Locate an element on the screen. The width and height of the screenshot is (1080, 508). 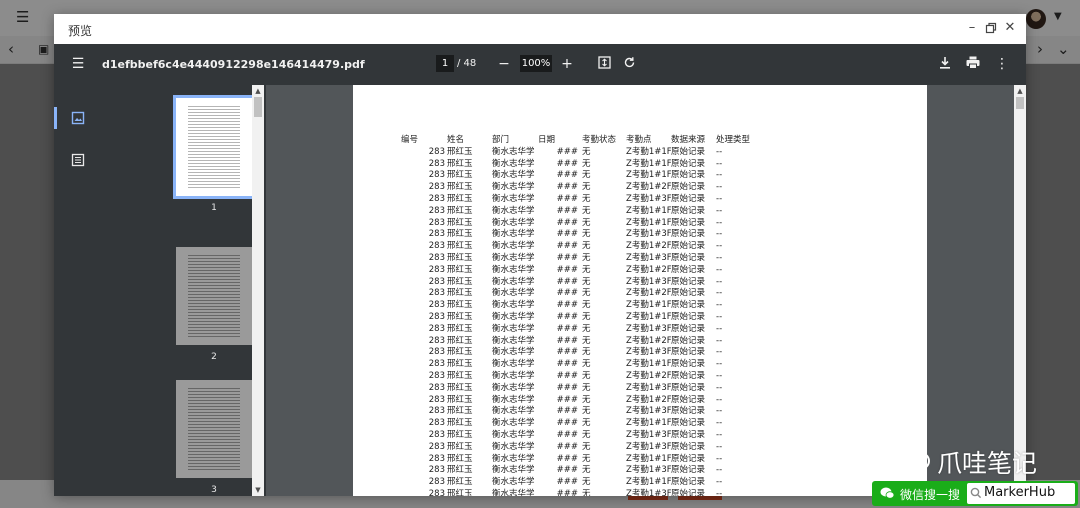
wechat-icon is located at coordinates (887, 493).